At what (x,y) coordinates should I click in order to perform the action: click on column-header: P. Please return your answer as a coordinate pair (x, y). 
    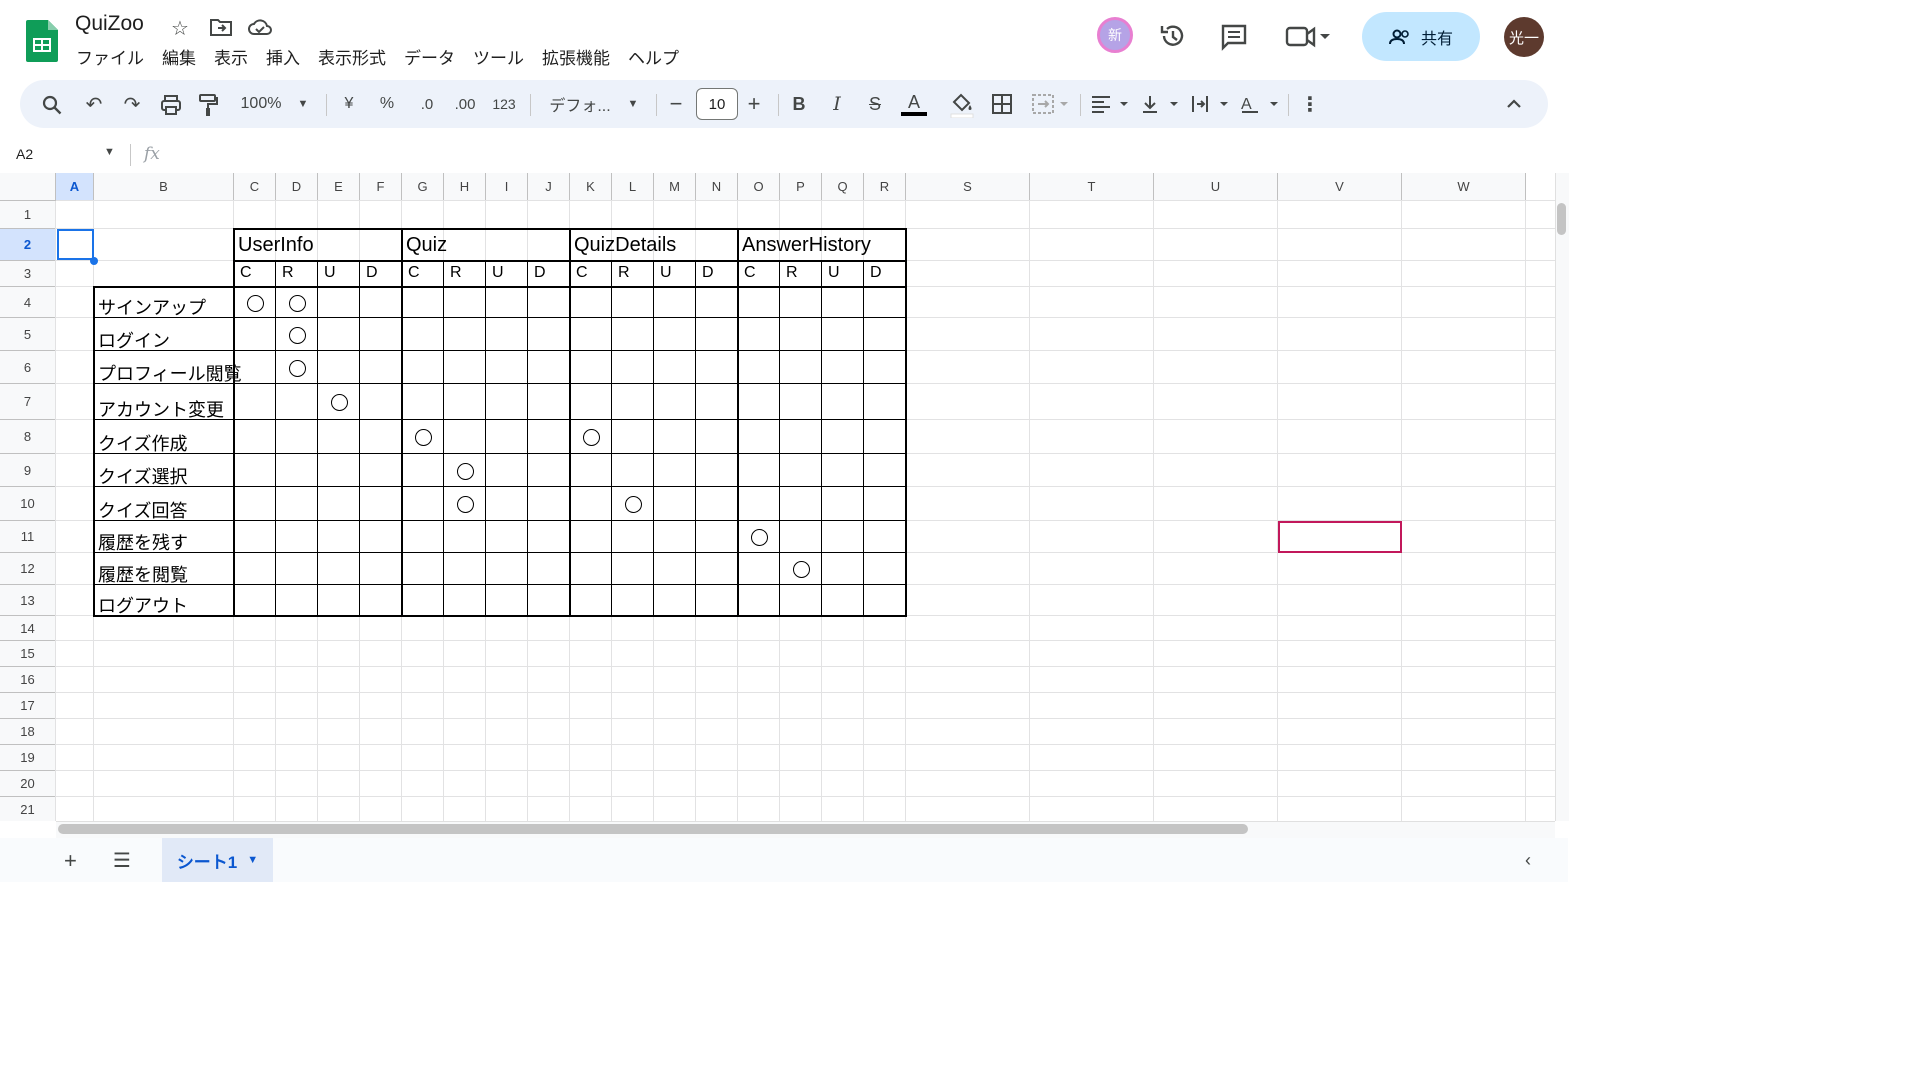
    Looking at the image, I should click on (801, 187).